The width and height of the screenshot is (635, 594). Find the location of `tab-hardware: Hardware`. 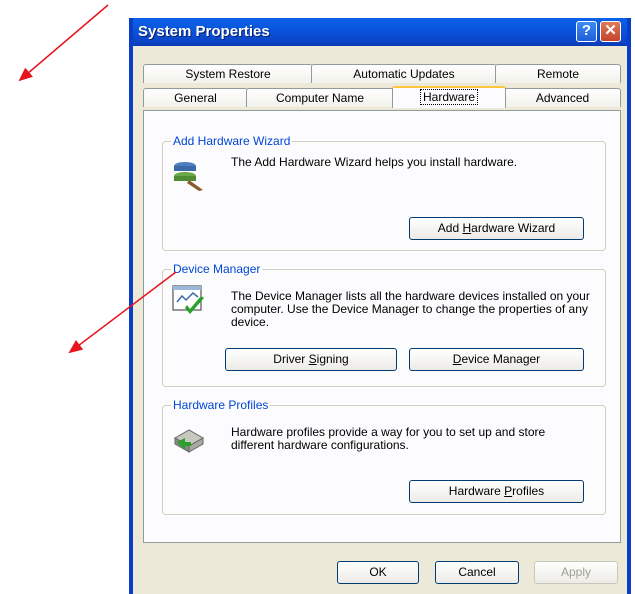

tab-hardware: Hardware is located at coordinates (449, 97).